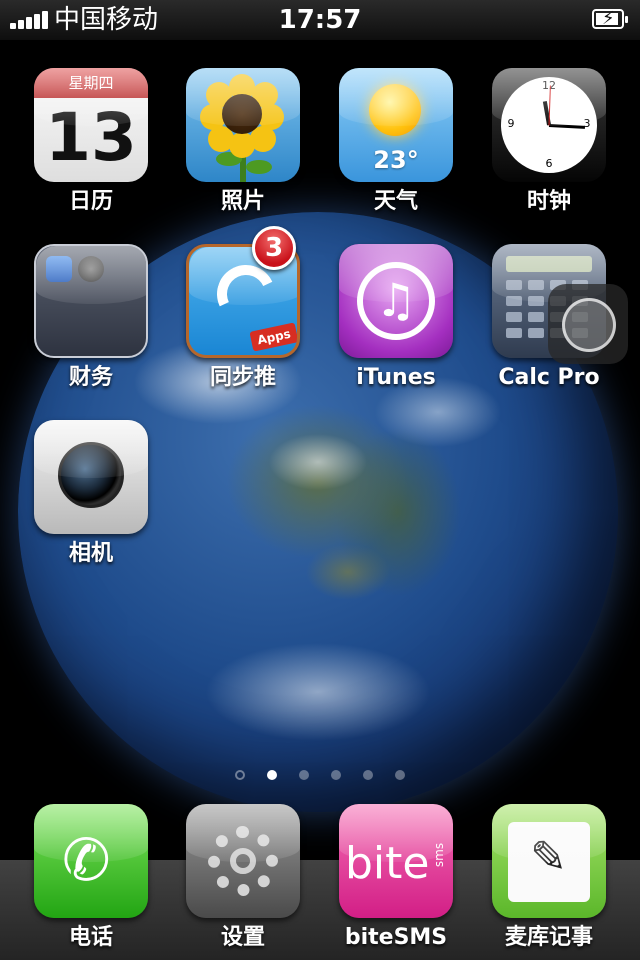 Image resolution: width=640 pixels, height=960 pixels. I want to click on weather-sun-icon: 23°, so click(396, 125).